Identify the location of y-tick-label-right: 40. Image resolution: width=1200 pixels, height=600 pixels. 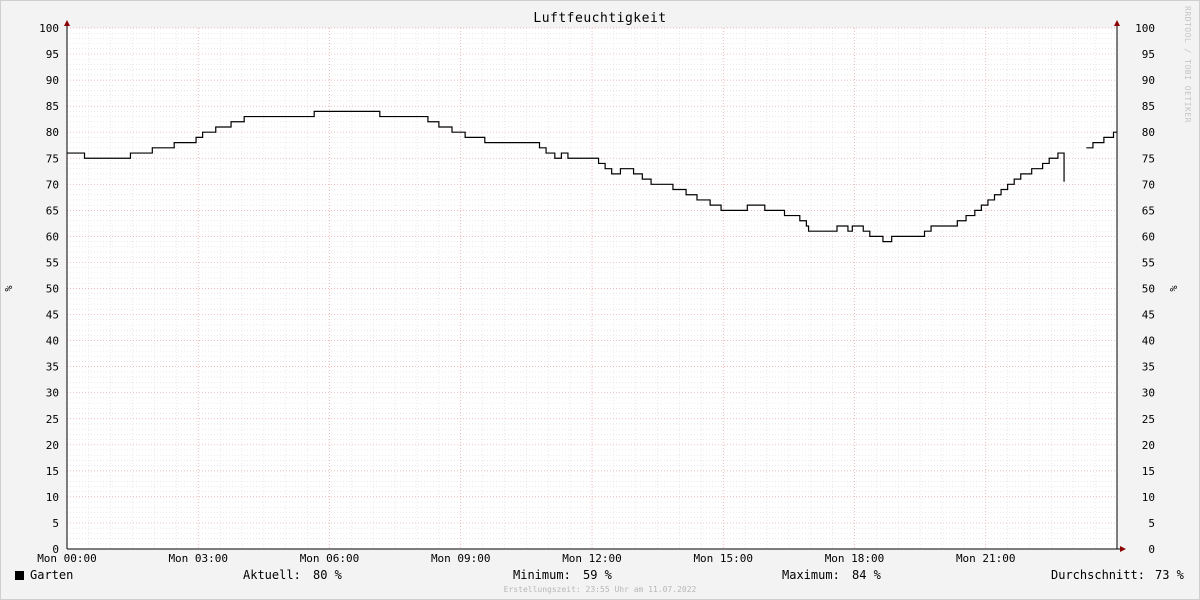
(1148, 341).